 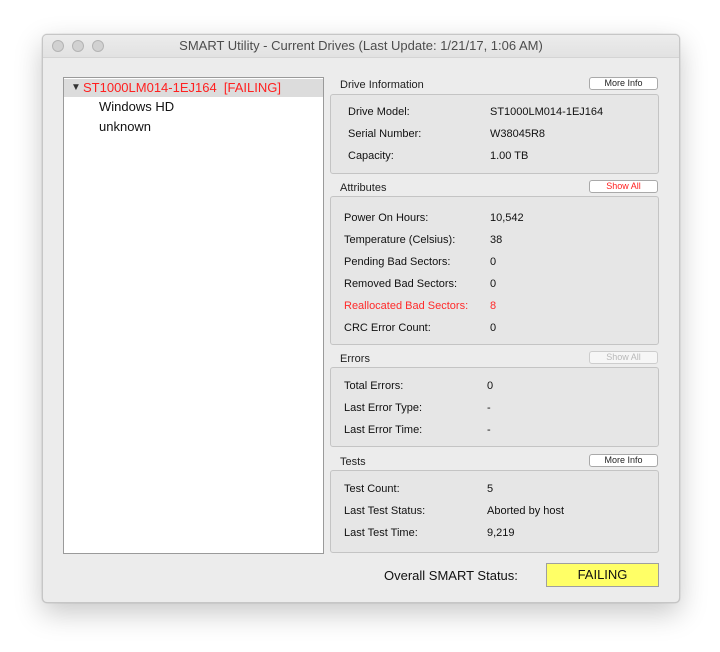 What do you see at coordinates (501, 533) in the screenshot?
I see `last-test-time-value: 9,219` at bounding box center [501, 533].